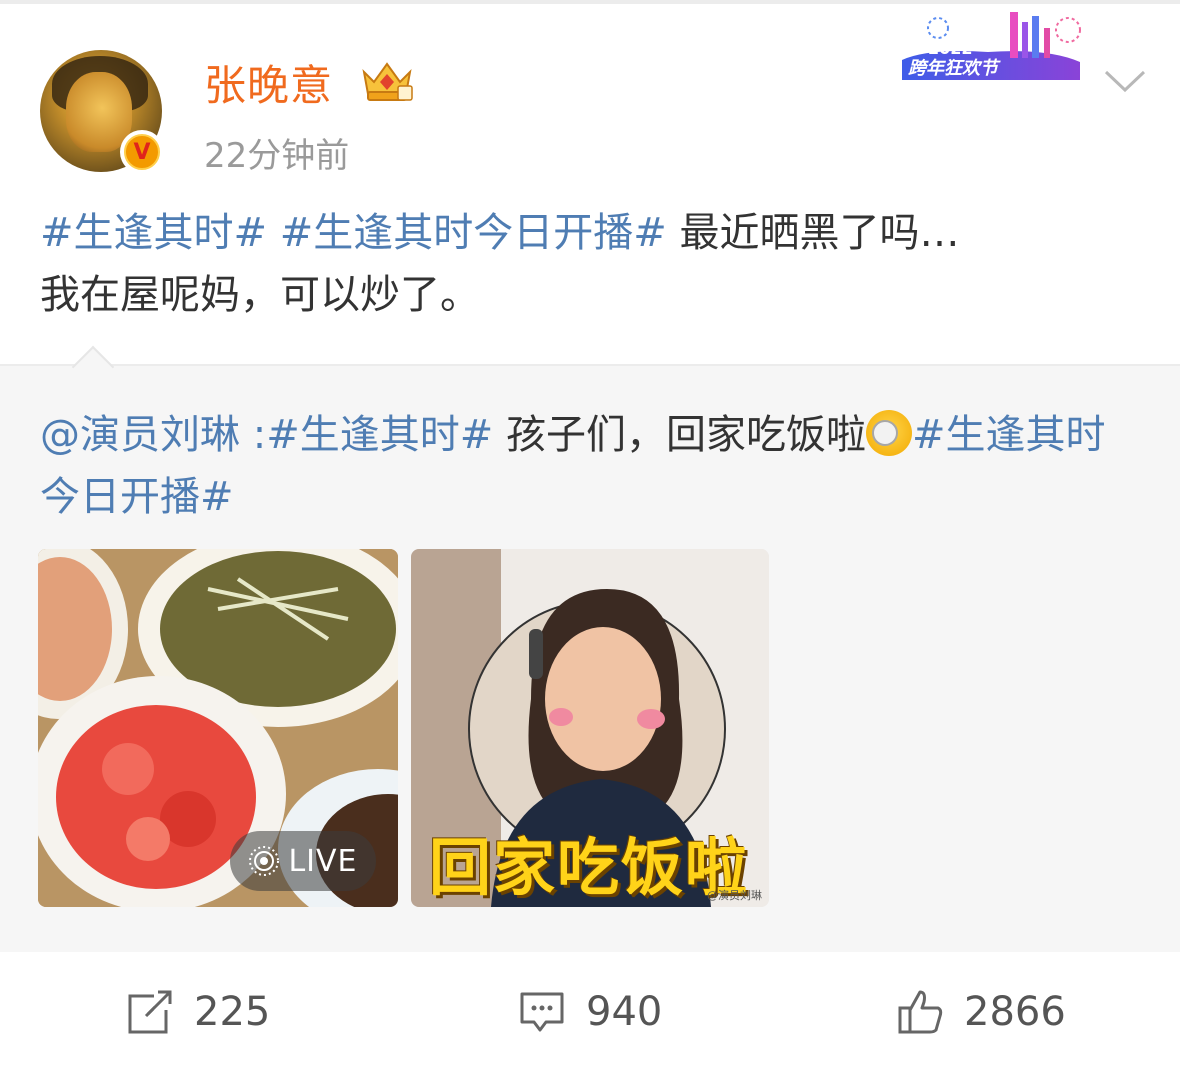 The image size is (1180, 1080). What do you see at coordinates (734, 895) in the screenshot?
I see `image-watermark: @演员刘琳` at bounding box center [734, 895].